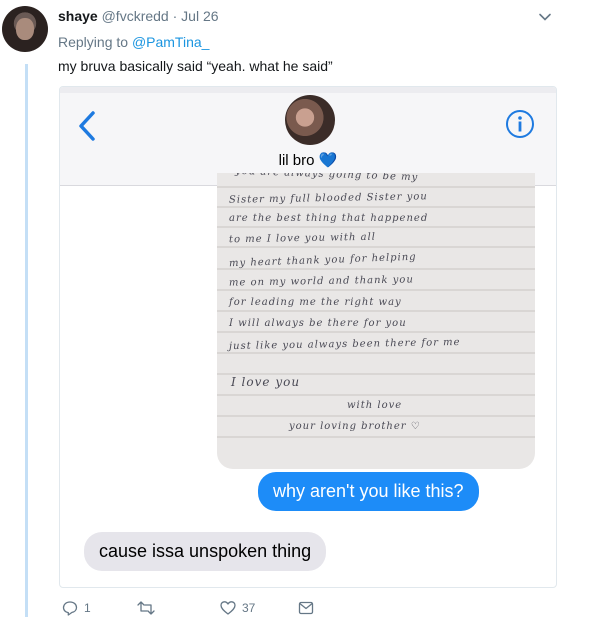 This screenshot has width=590, height=617. Describe the element at coordinates (520, 124) in the screenshot. I see `info-icon` at that location.